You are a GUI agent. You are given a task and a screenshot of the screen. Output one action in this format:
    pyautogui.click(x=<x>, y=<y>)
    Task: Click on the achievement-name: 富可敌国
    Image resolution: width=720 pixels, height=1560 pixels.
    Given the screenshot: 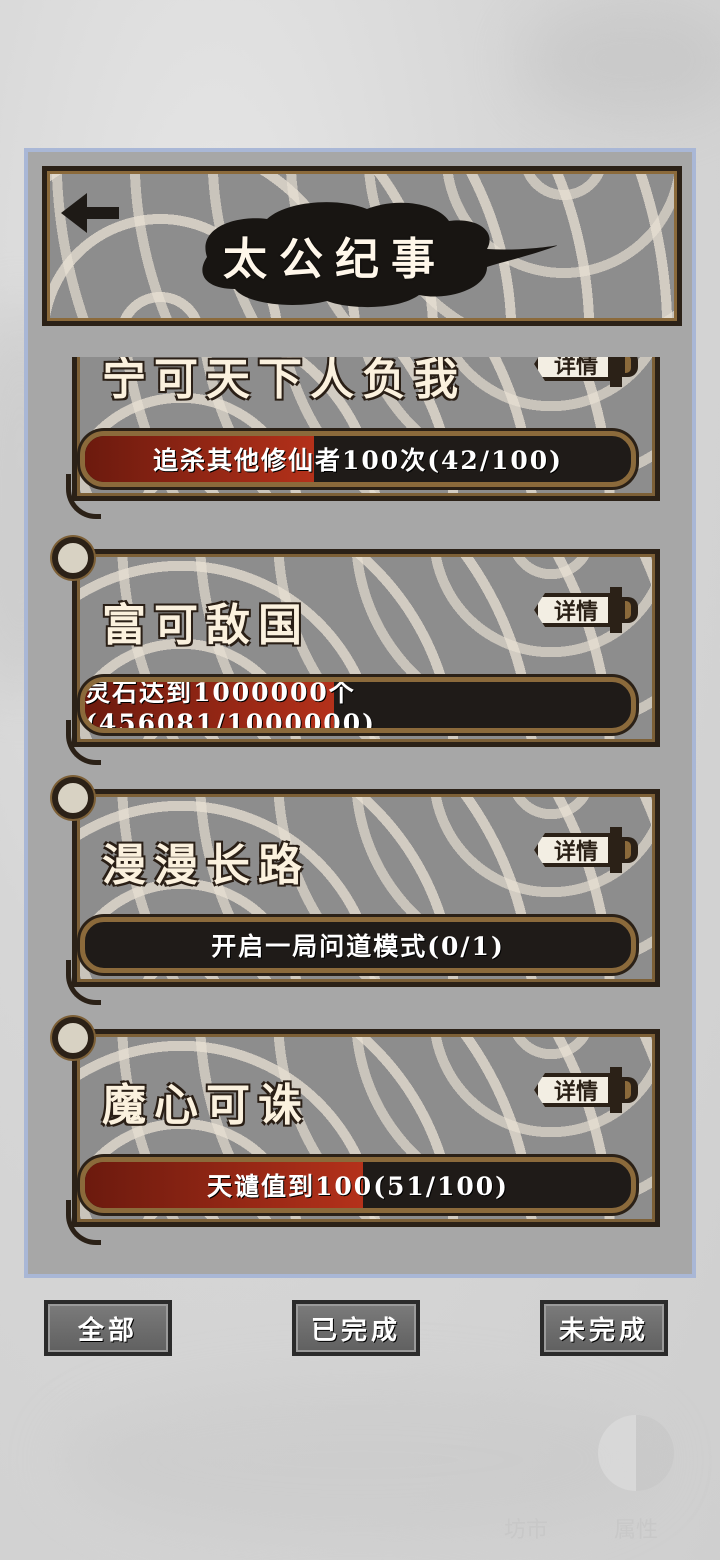 What is the action you would take?
    pyautogui.click(x=206, y=625)
    